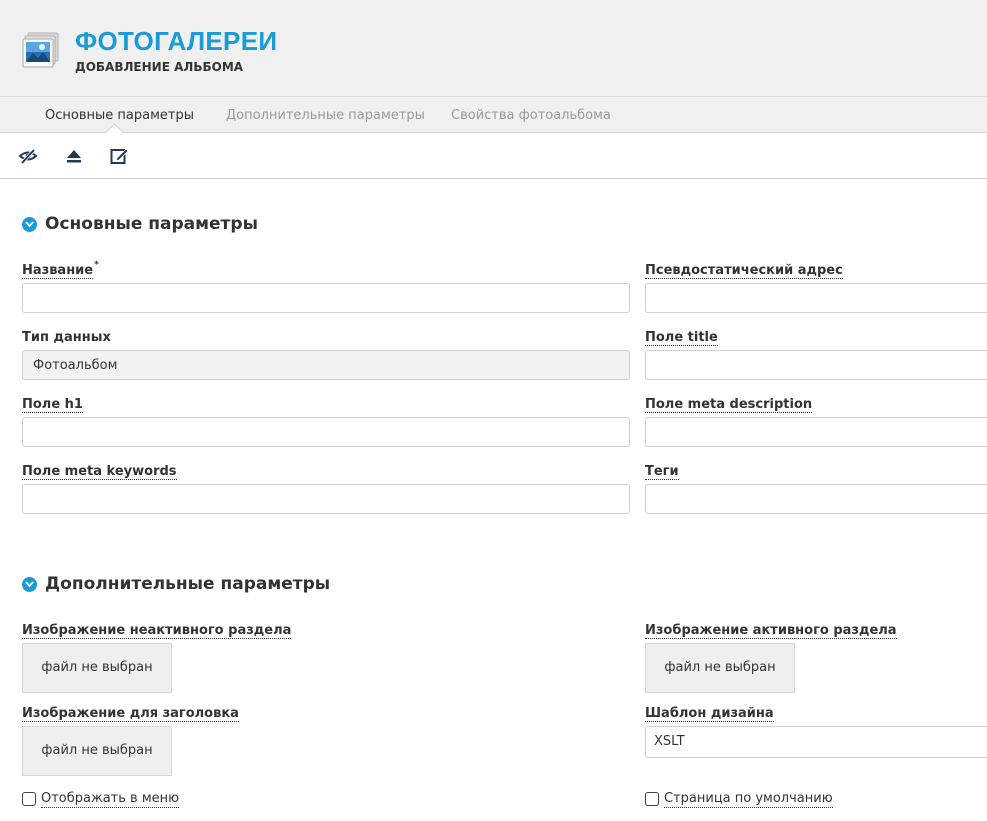 This screenshot has width=987, height=821. Describe the element at coordinates (74, 156) in the screenshot. I see `eject-icon` at that location.